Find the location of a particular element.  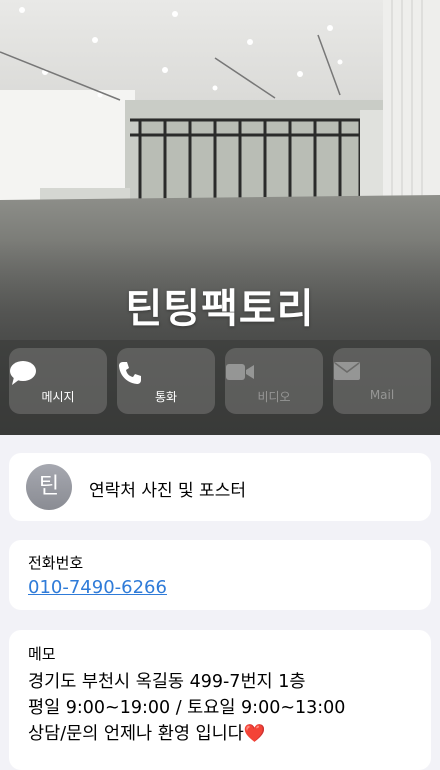

memo-line-welcome-text: 상담/문의 언제나 환영 입니다 is located at coordinates (136, 734).